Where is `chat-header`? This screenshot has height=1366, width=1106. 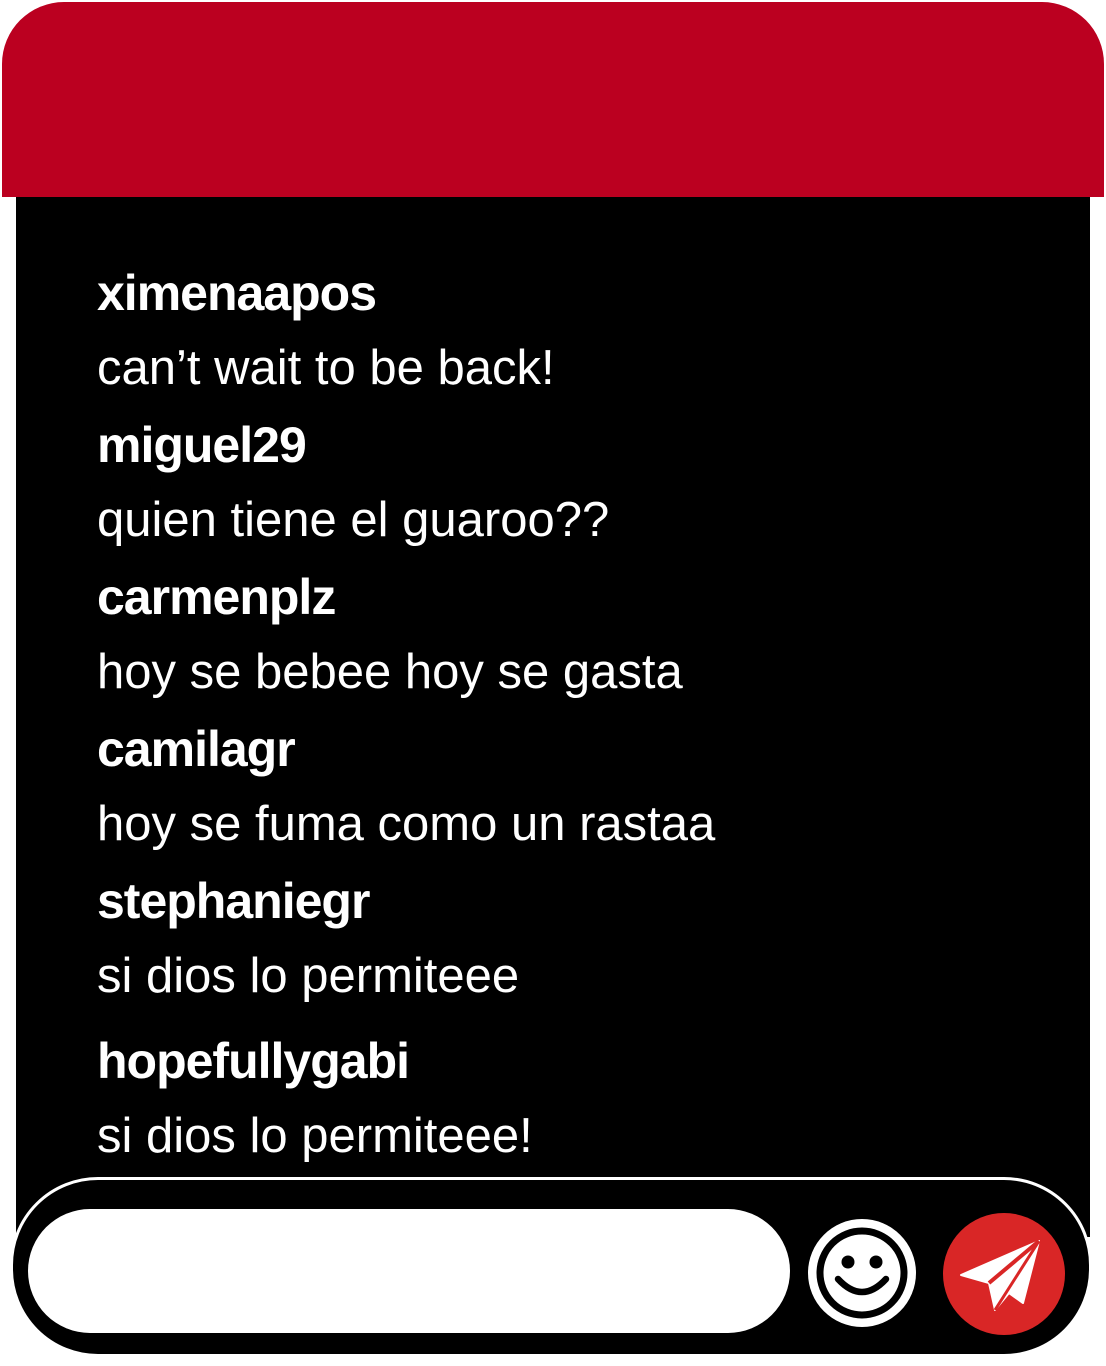
chat-header is located at coordinates (553, 99).